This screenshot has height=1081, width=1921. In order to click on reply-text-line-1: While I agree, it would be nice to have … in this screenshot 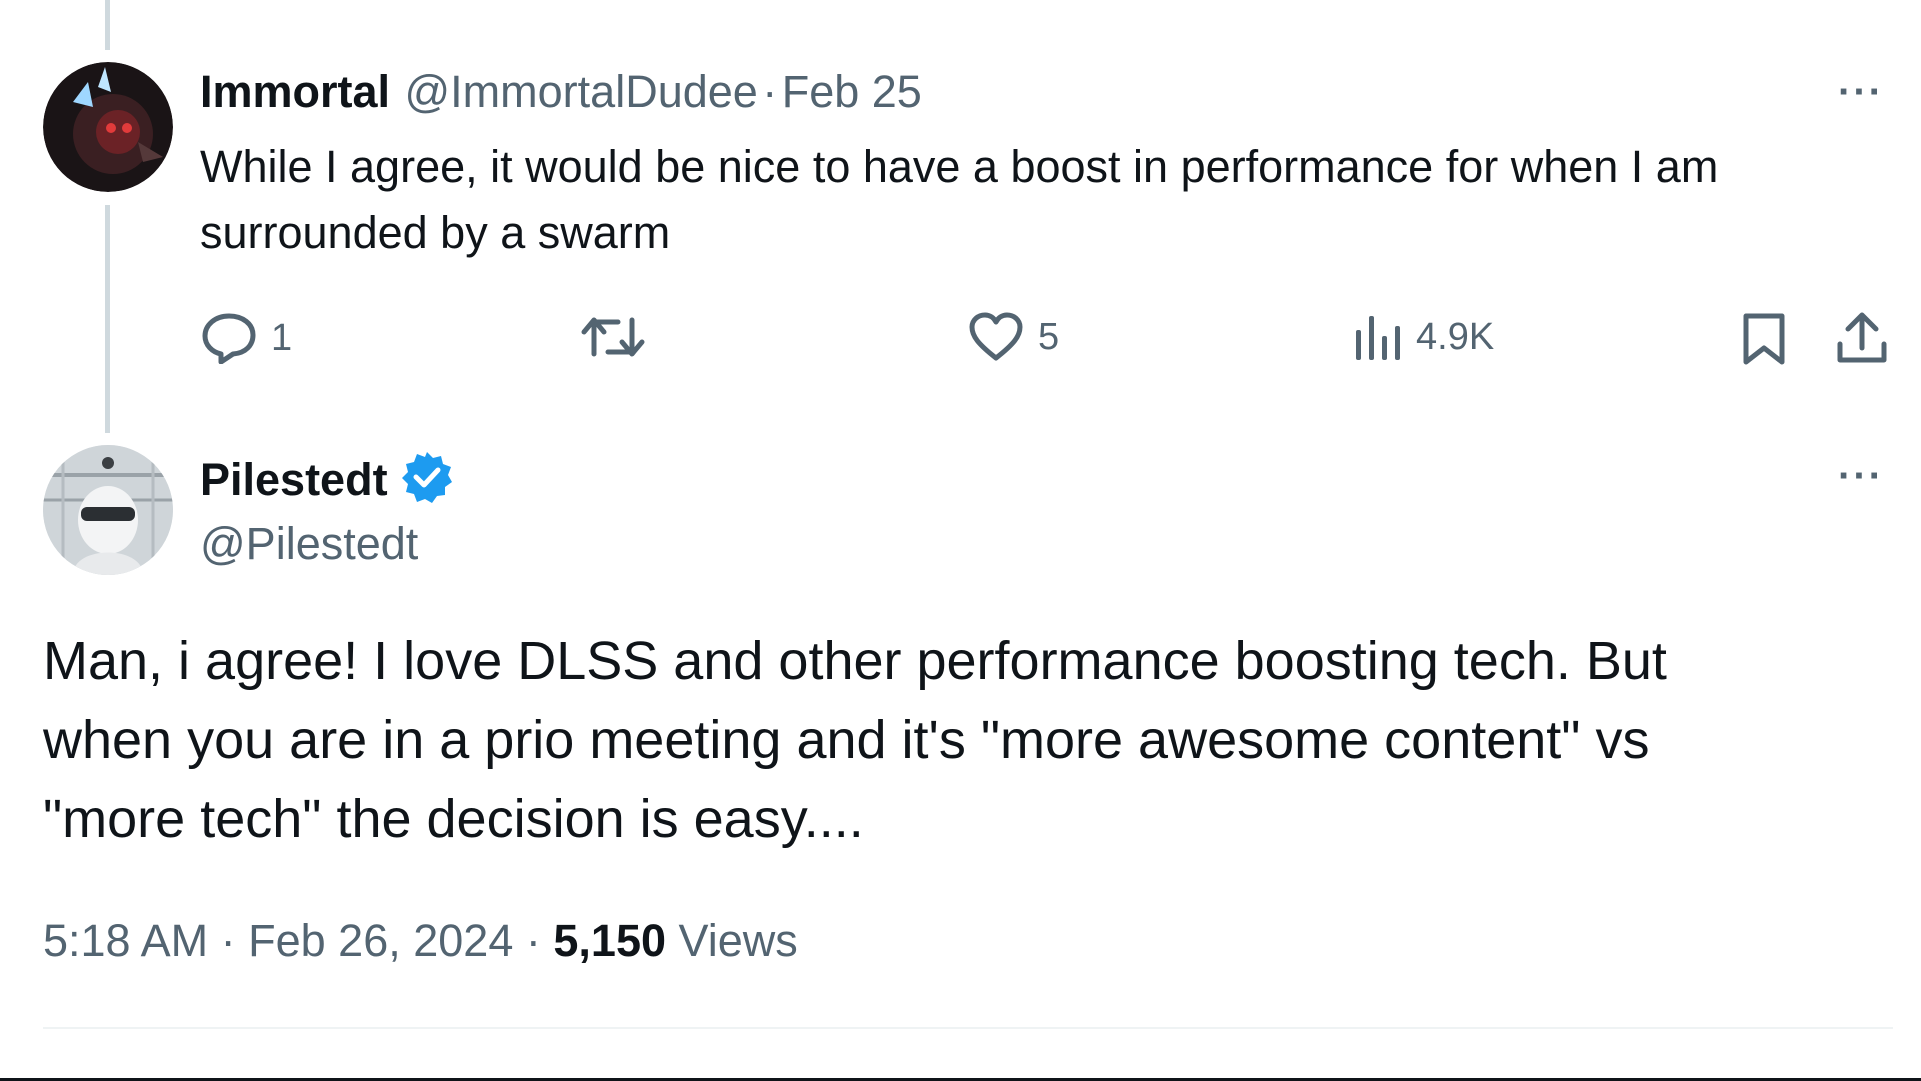, I will do `click(959, 166)`.